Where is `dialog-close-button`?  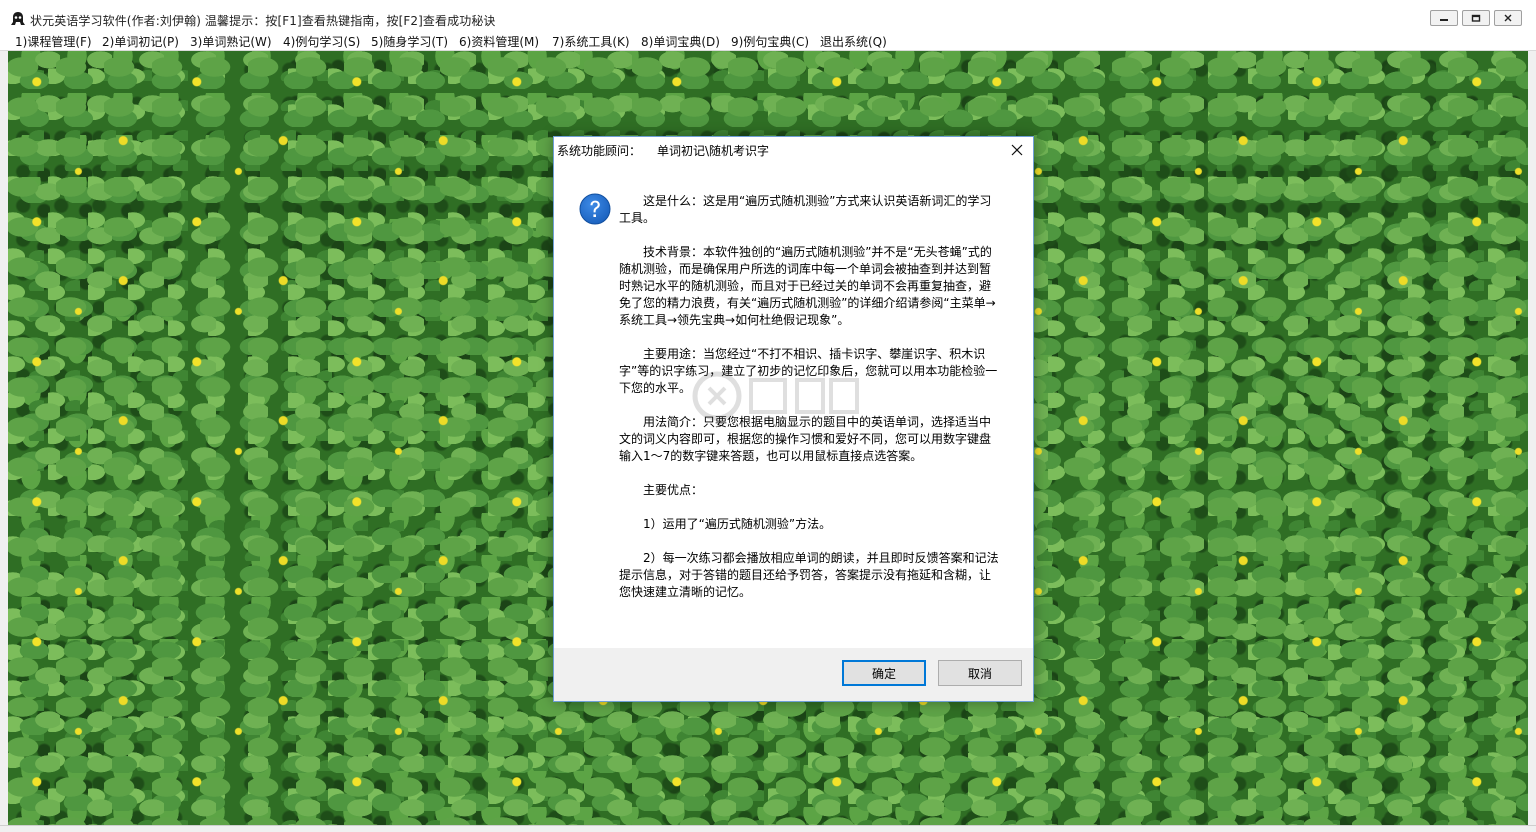 dialog-close-button is located at coordinates (1017, 150).